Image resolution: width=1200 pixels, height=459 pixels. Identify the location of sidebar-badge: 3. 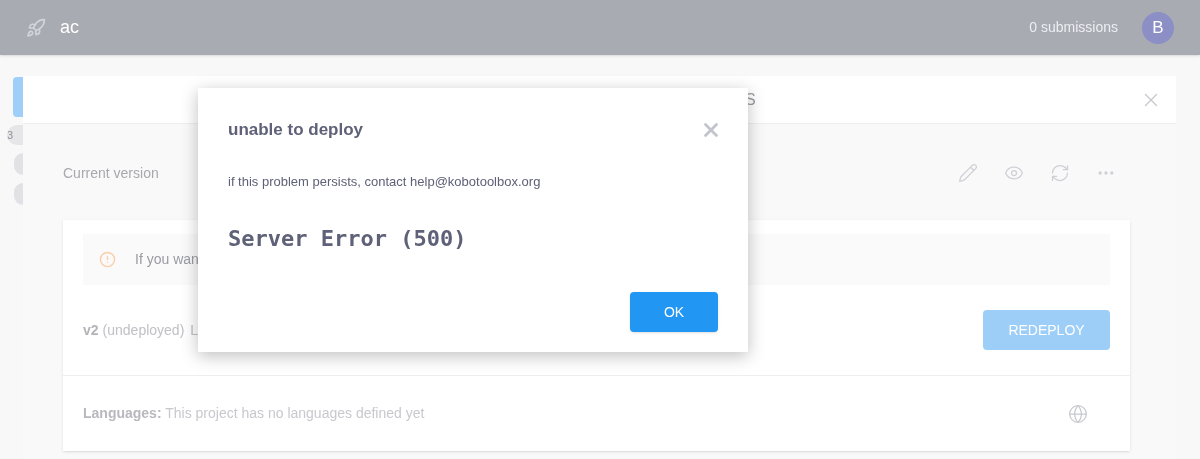
(15, 135).